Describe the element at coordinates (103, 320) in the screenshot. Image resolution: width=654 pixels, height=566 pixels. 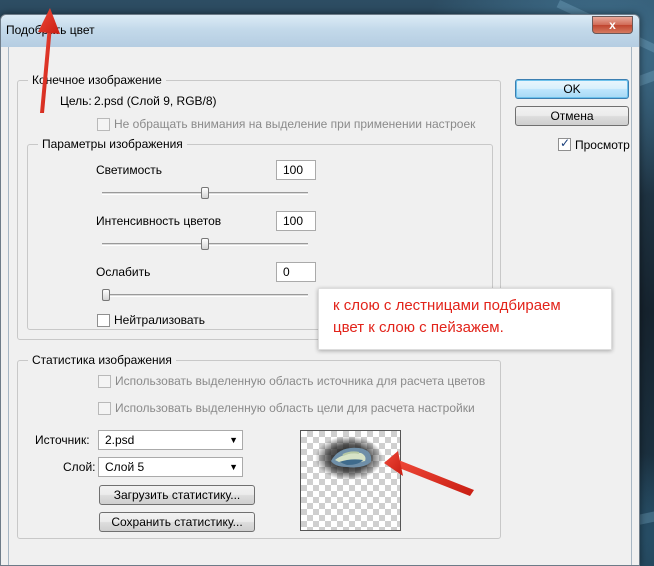
I see `neutralize-checkbox` at that location.